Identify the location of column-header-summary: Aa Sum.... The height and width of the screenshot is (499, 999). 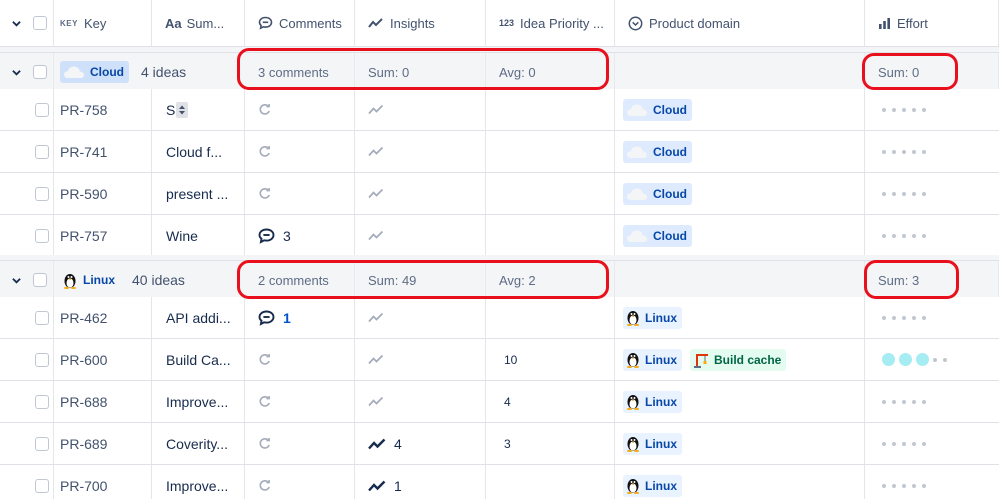
(198, 23).